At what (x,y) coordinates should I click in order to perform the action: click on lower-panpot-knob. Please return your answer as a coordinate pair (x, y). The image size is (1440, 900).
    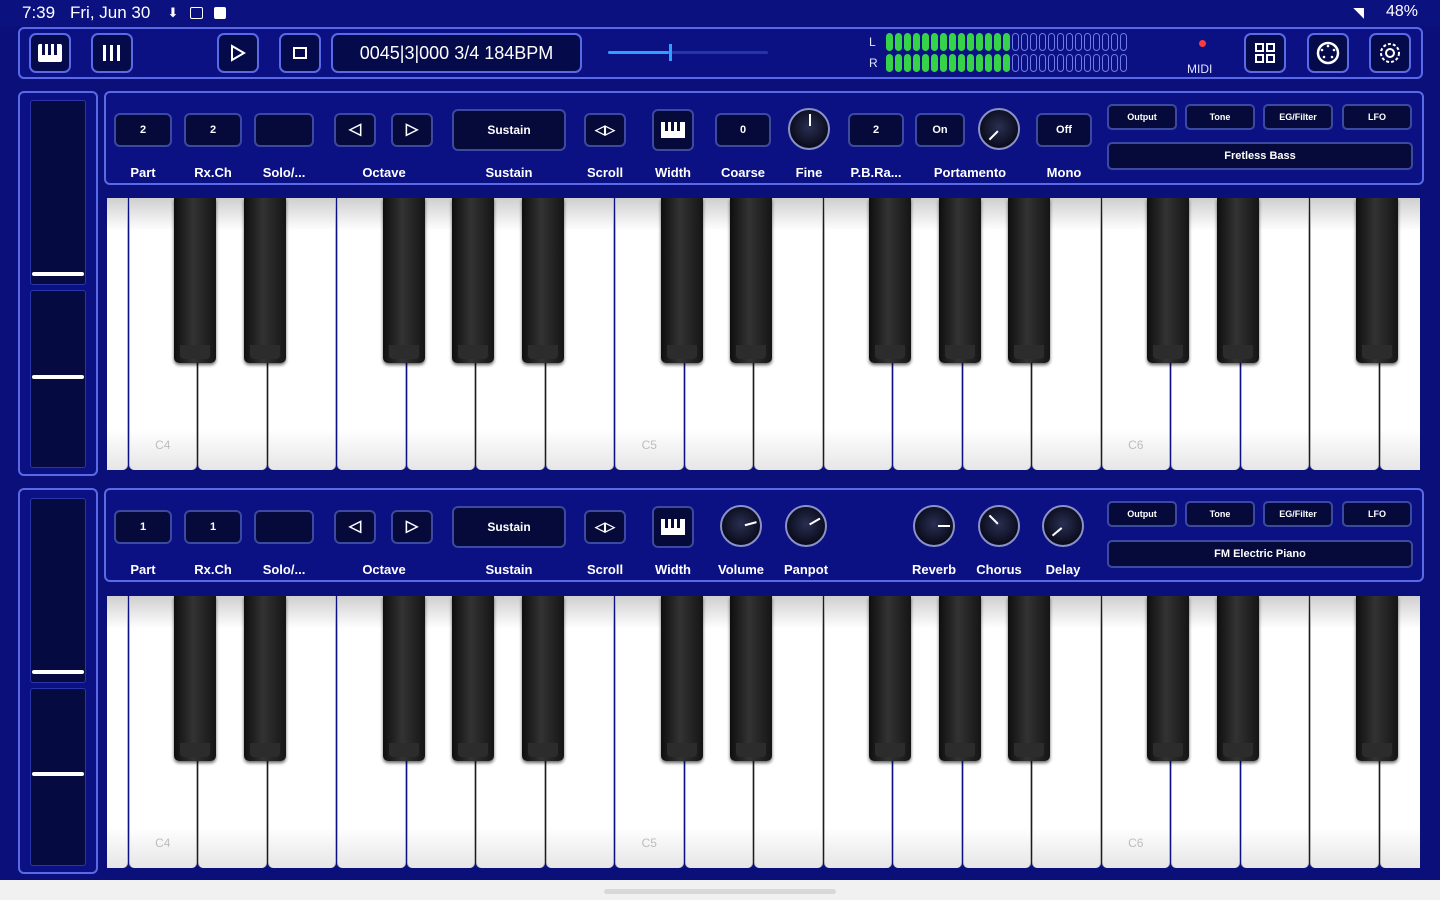
    Looking at the image, I should click on (806, 526).